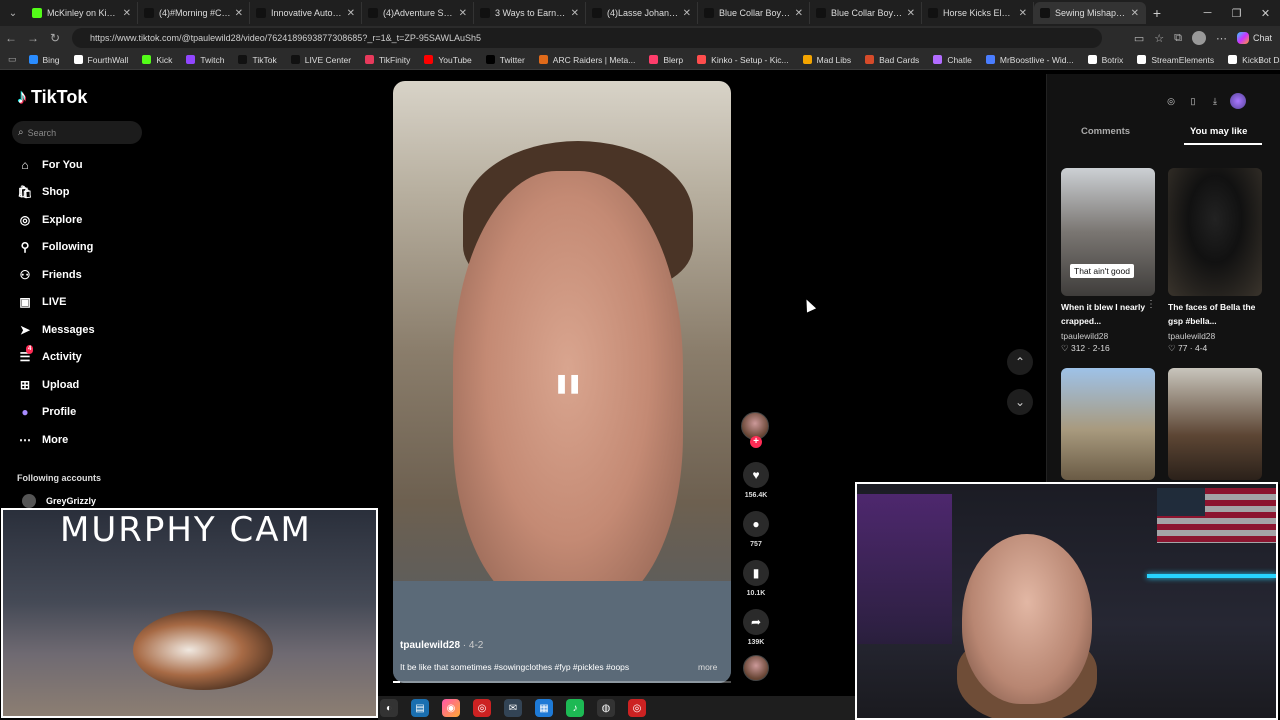 Image resolution: width=1280 pixels, height=720 pixels. Describe the element at coordinates (157, 60) in the screenshot. I see `bookmark-item: Kick` at that location.